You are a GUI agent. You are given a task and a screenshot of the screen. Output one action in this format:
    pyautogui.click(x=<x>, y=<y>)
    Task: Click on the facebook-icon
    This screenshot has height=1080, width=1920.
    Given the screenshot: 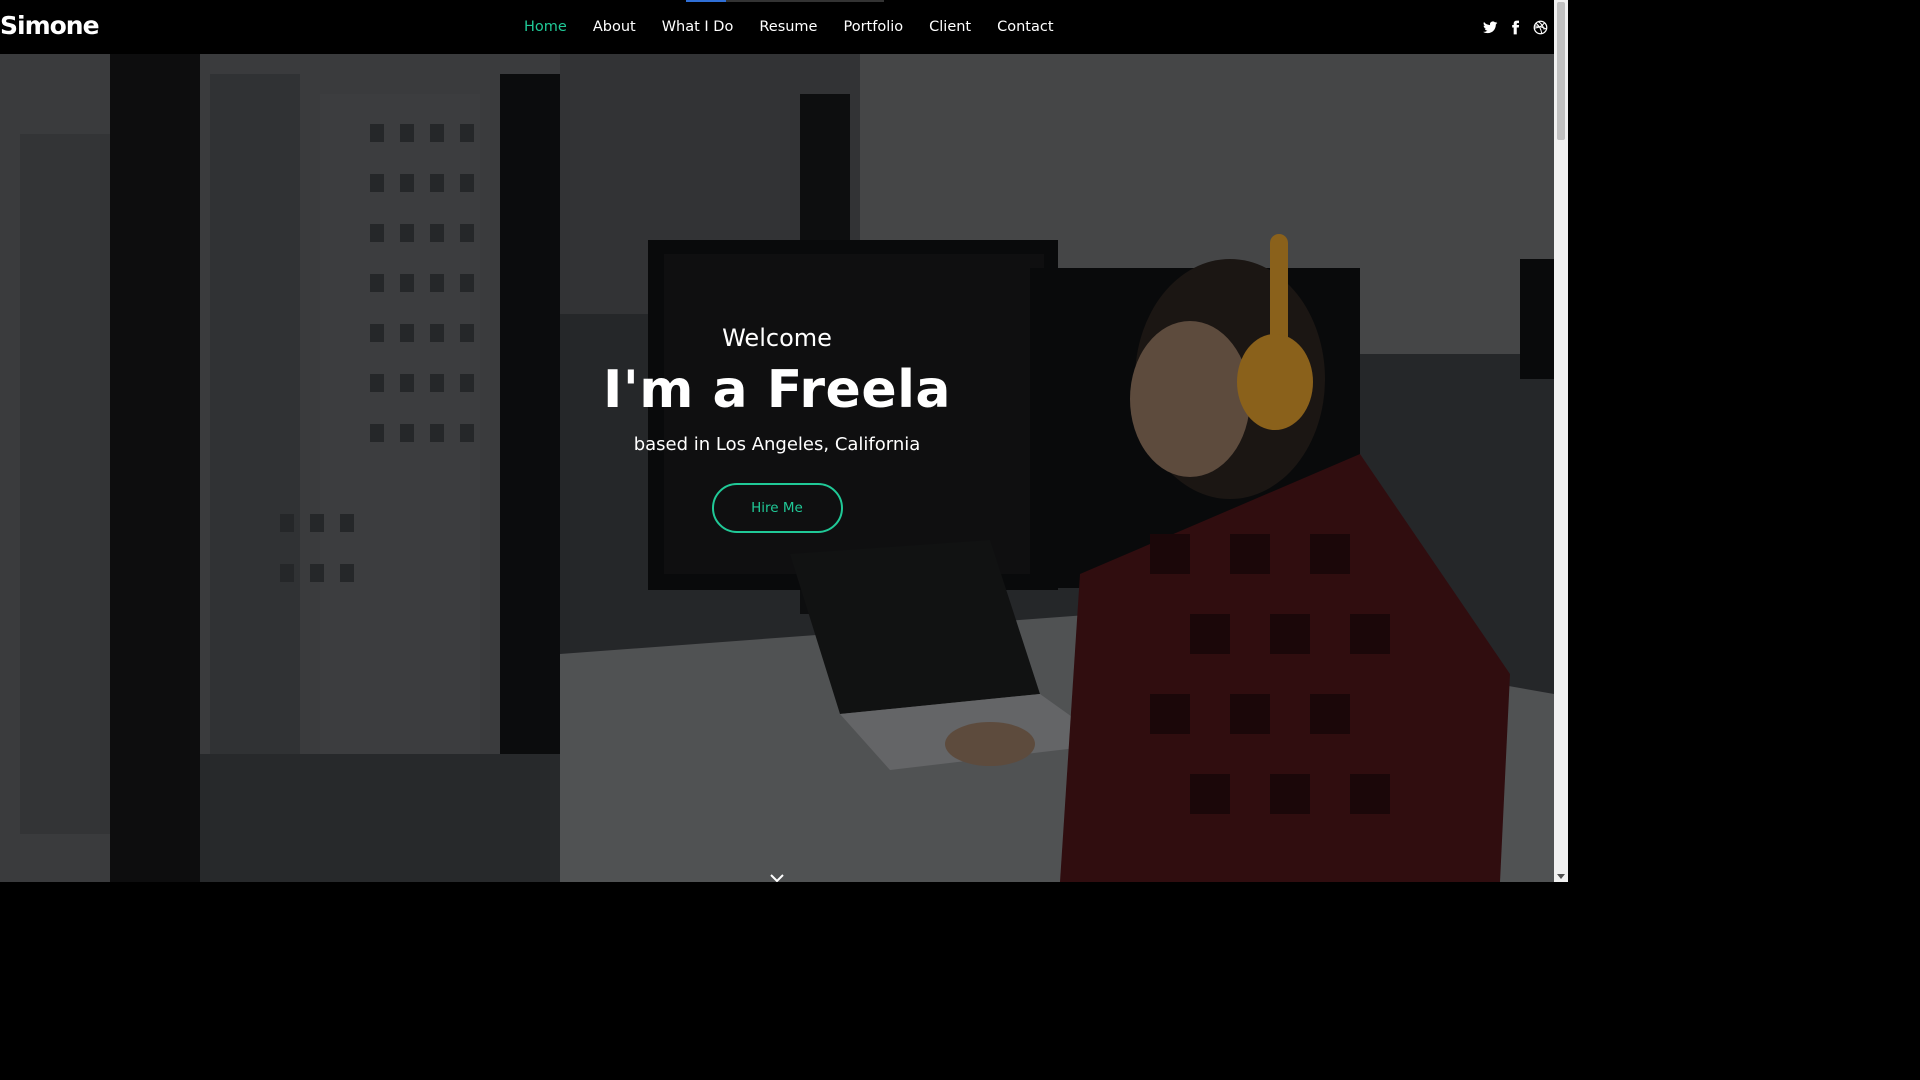 What is the action you would take?
    pyautogui.click(x=1515, y=27)
    